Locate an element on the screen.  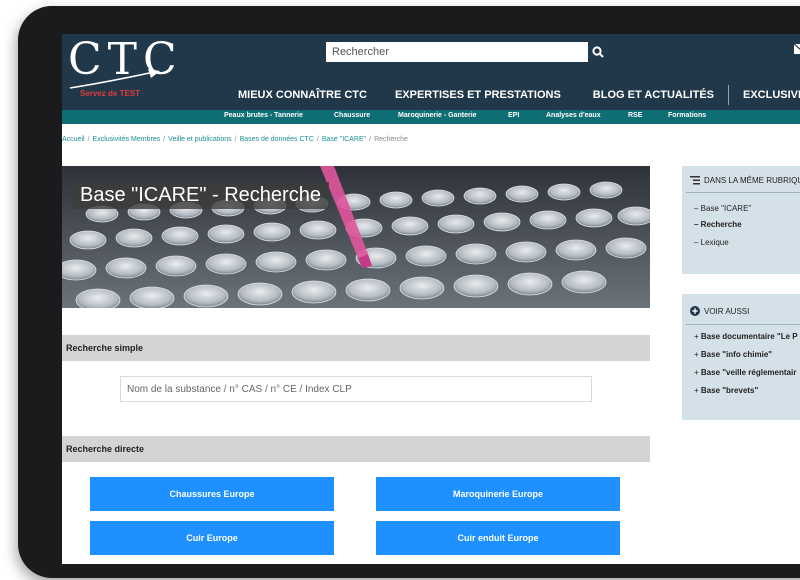
mail-icon is located at coordinates (797, 49).